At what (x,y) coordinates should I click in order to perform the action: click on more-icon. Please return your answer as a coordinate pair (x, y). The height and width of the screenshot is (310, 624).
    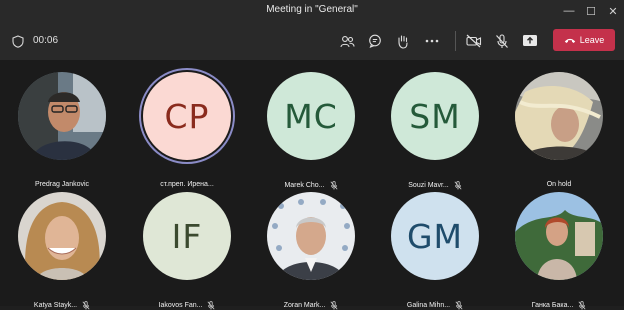
    Looking at the image, I should click on (432, 41).